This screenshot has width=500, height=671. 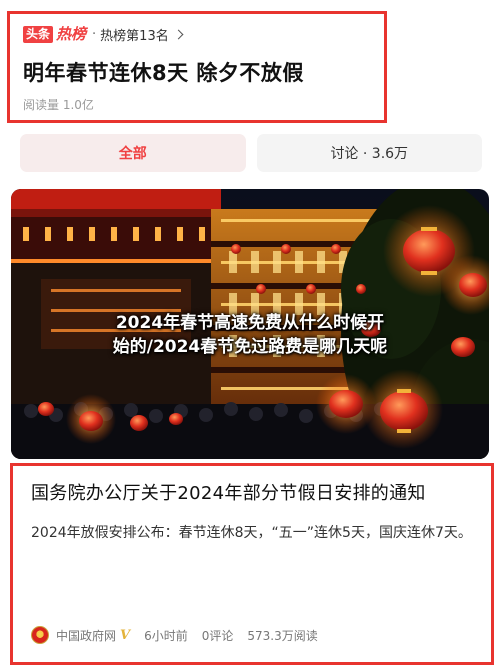 I want to click on tab-discussion: 讨论 · 3.6万, so click(x=369, y=153).